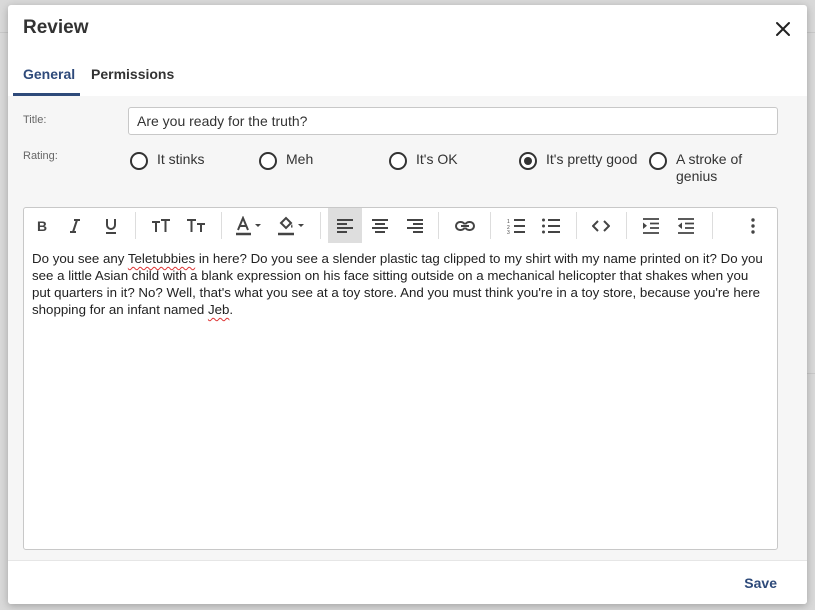 Image resolution: width=815 pixels, height=610 pixels. What do you see at coordinates (218, 309) in the screenshot?
I see `misspelled-word: Jeb` at bounding box center [218, 309].